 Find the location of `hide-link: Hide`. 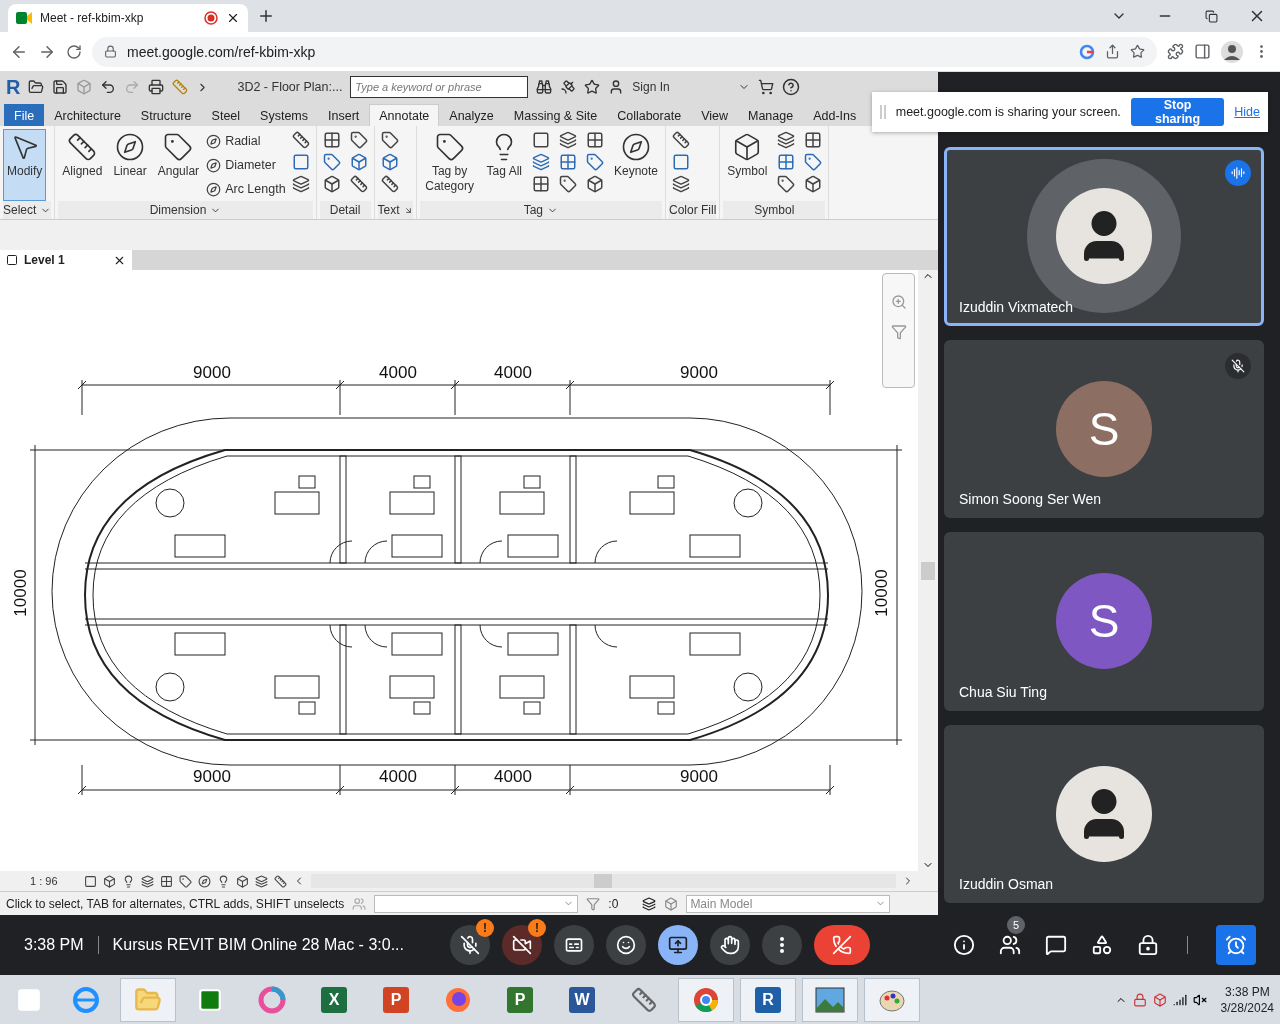

hide-link: Hide is located at coordinates (1247, 112).